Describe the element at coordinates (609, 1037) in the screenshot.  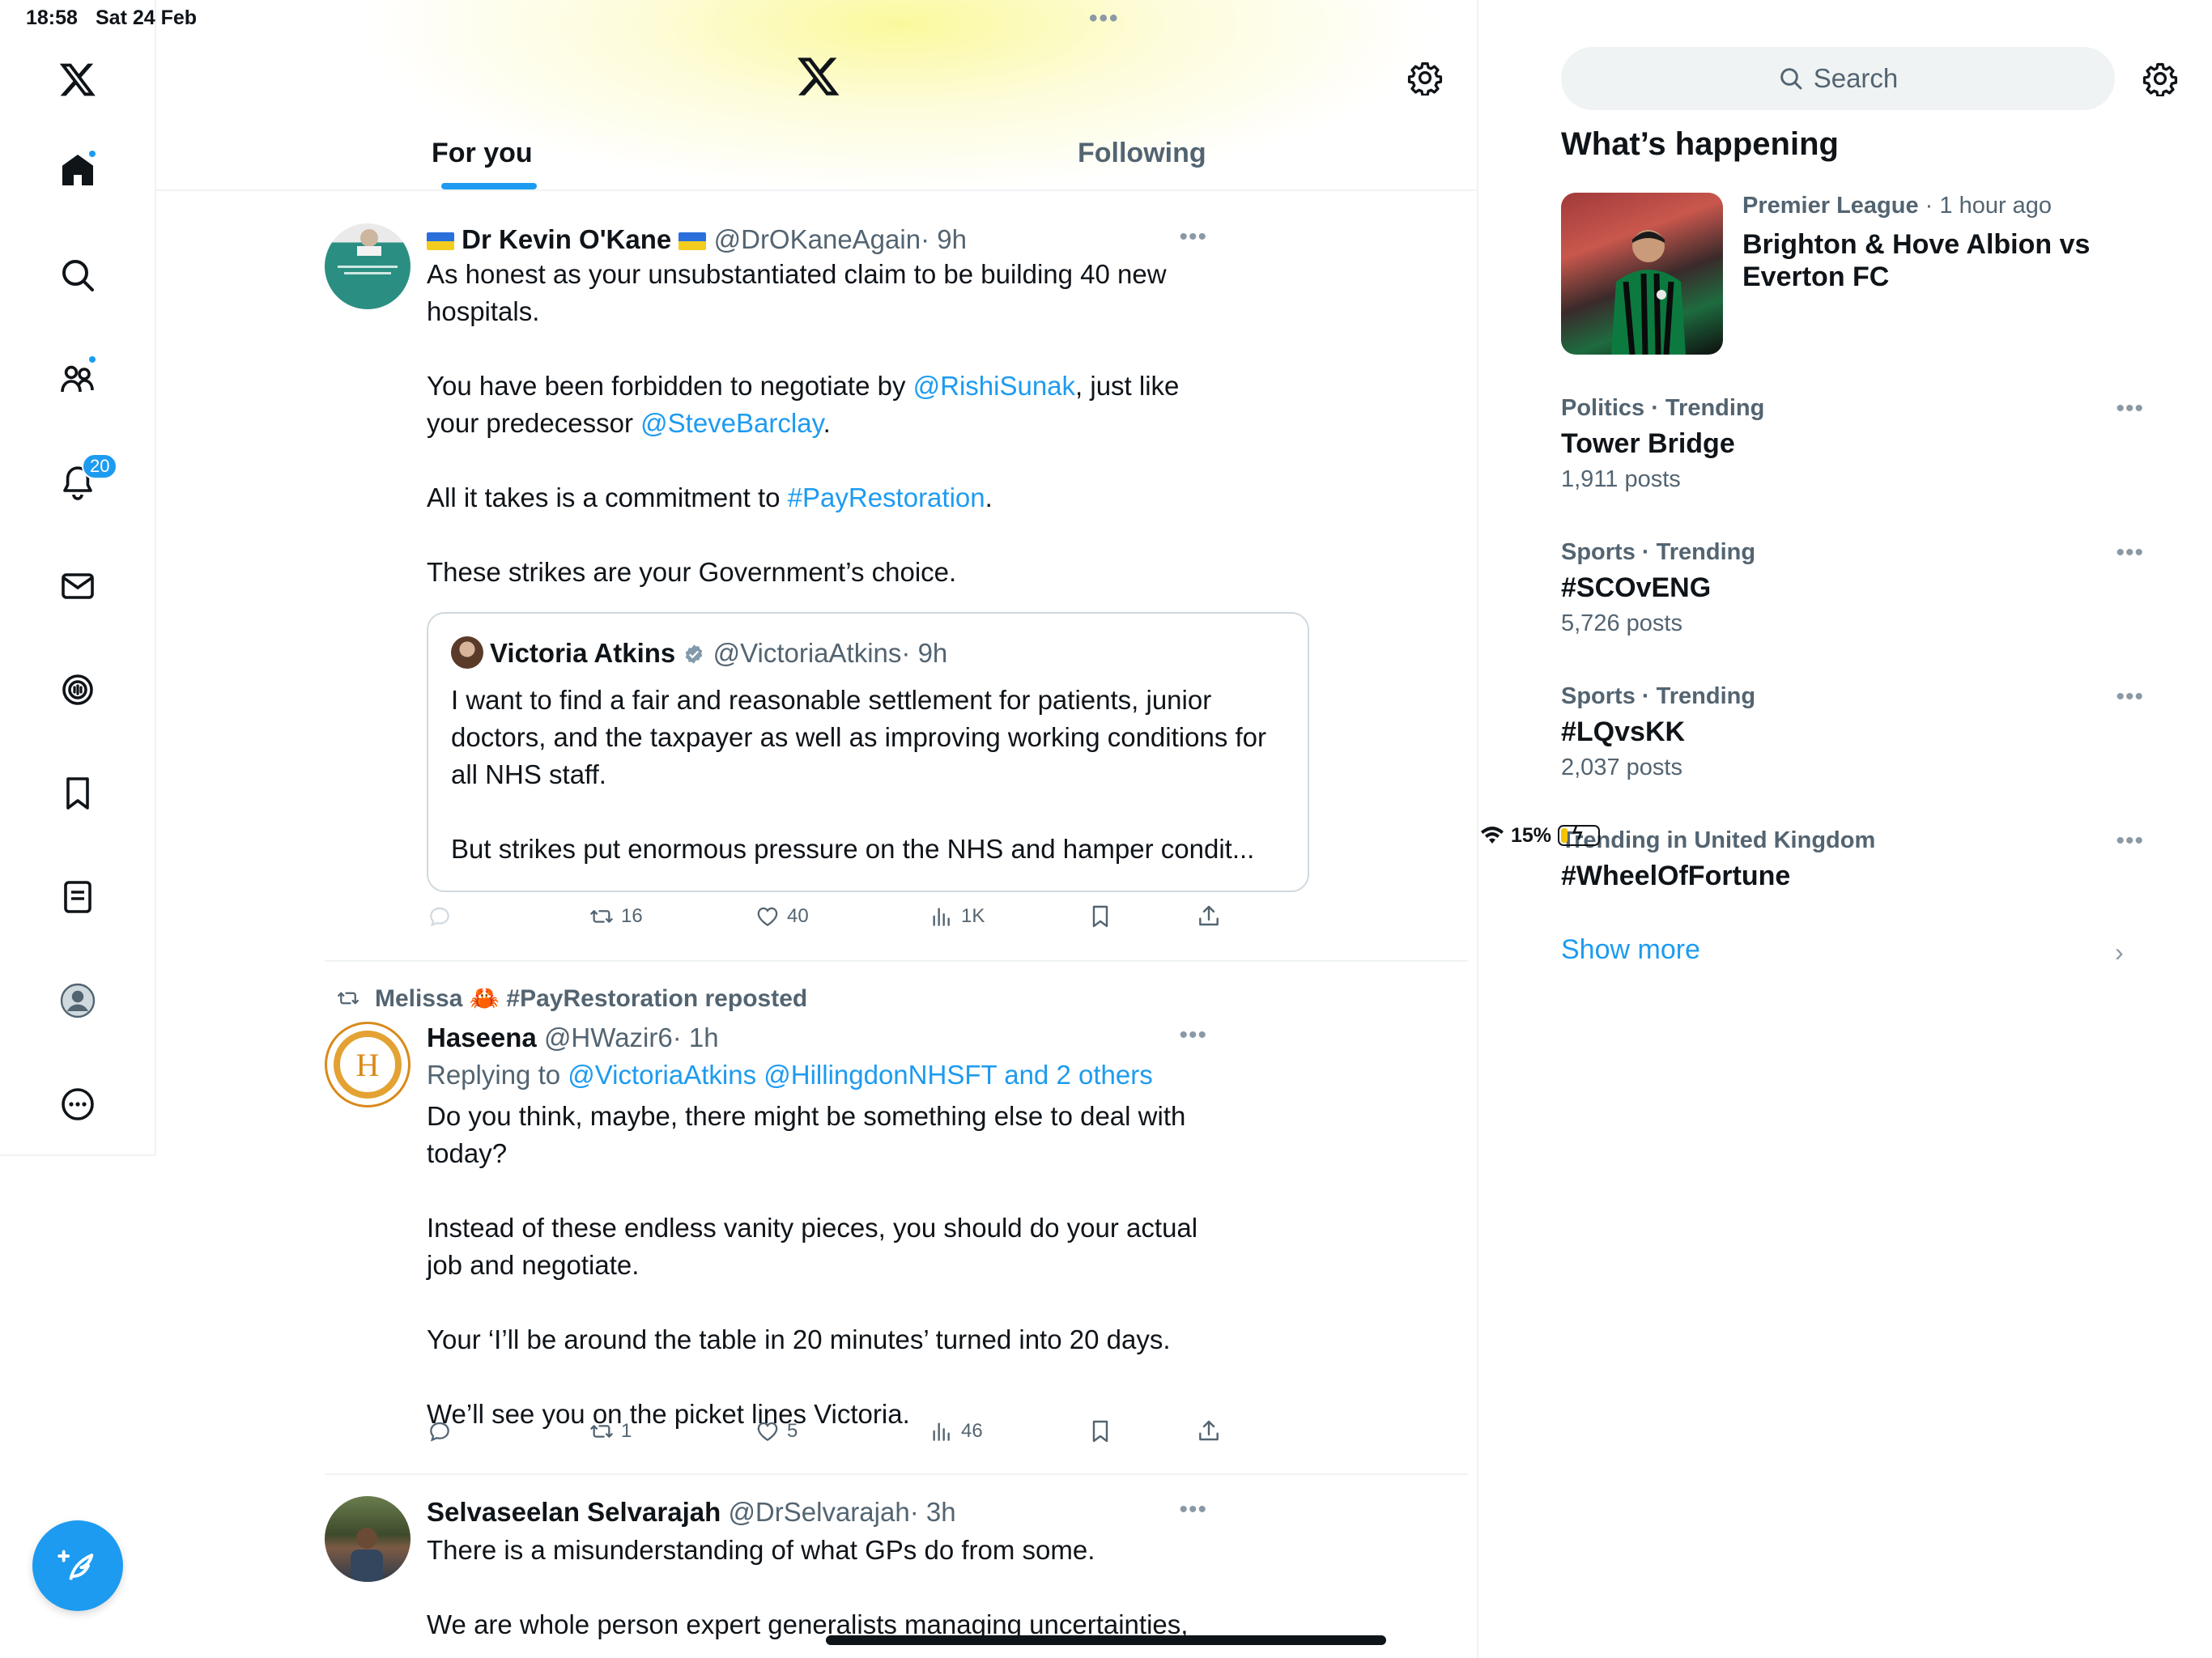
I see `author-handle: @HWazir6` at that location.